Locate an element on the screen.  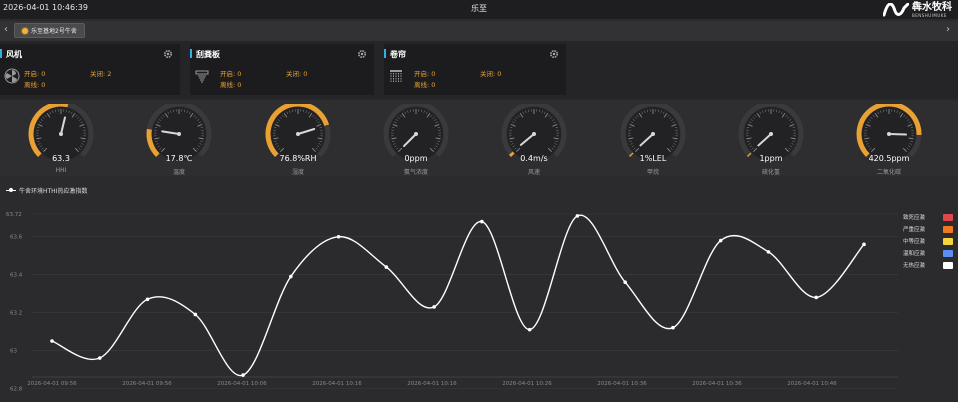
gauge-value: 17.8℃ is located at coordinates (179, 158).